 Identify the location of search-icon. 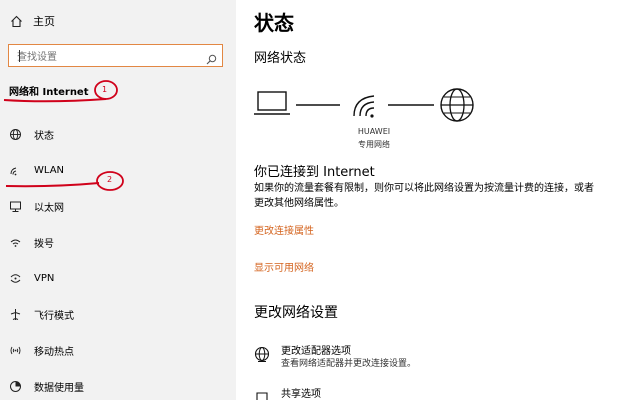
(211, 57).